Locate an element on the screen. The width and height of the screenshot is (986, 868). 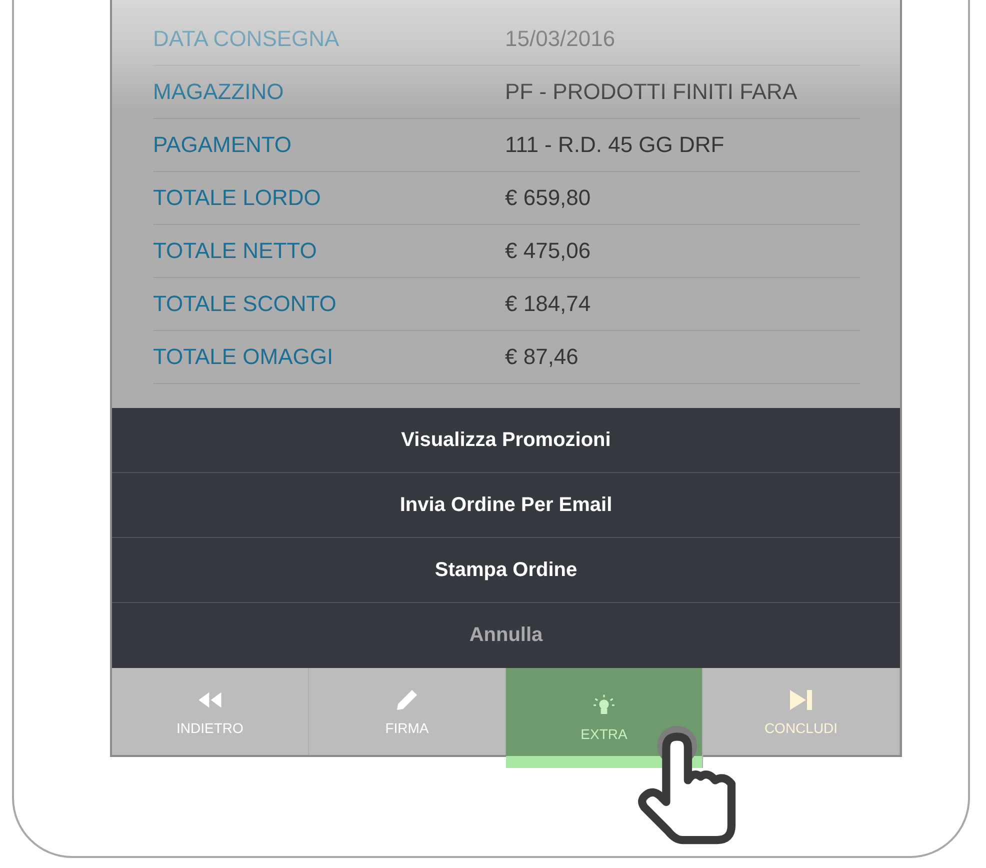
detail-value: PF - PRODOTTI FINITI FARA is located at coordinates (651, 92).